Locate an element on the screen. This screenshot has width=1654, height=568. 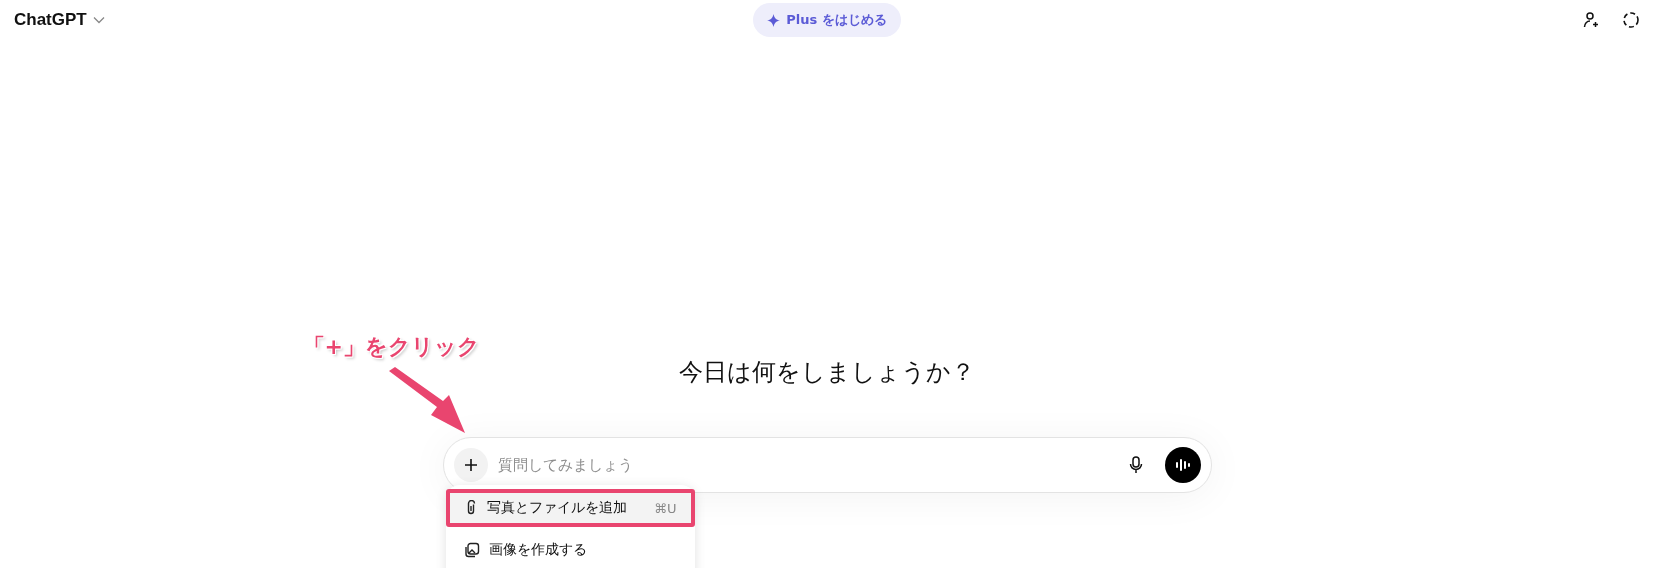
microphone-icon is located at coordinates (1135, 465).